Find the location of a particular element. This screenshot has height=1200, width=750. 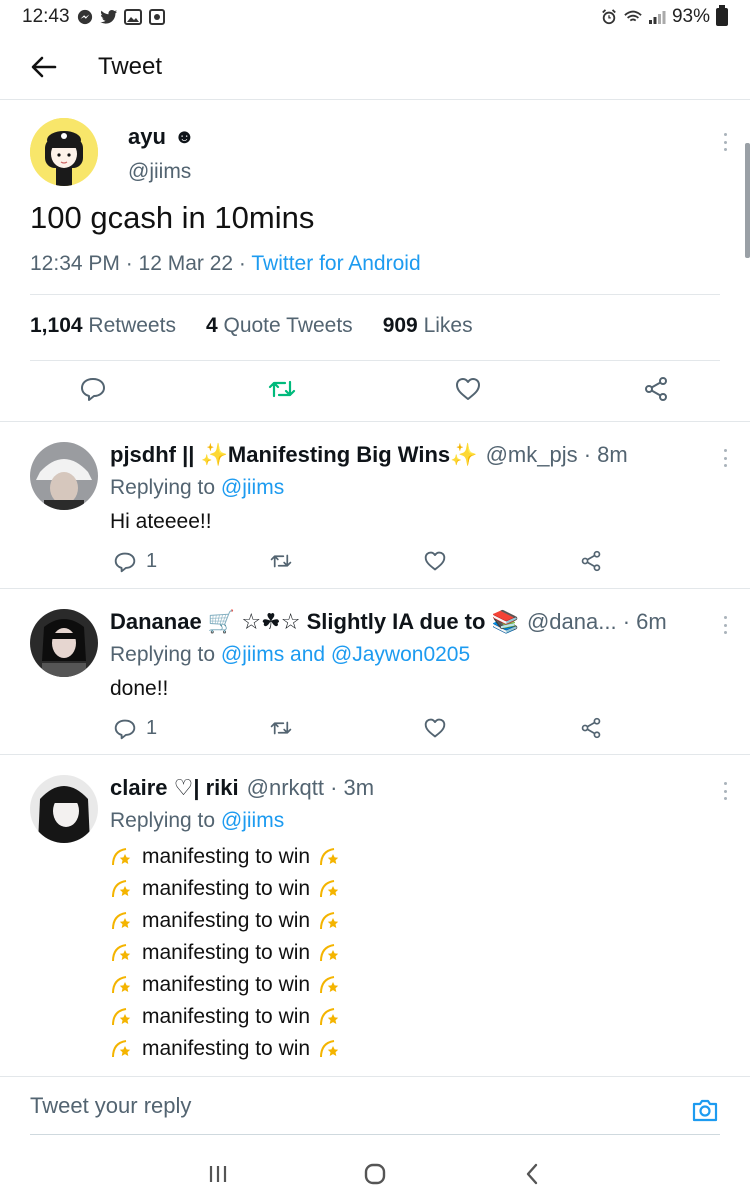

recent-apps-button is located at coordinates (218, 1174).